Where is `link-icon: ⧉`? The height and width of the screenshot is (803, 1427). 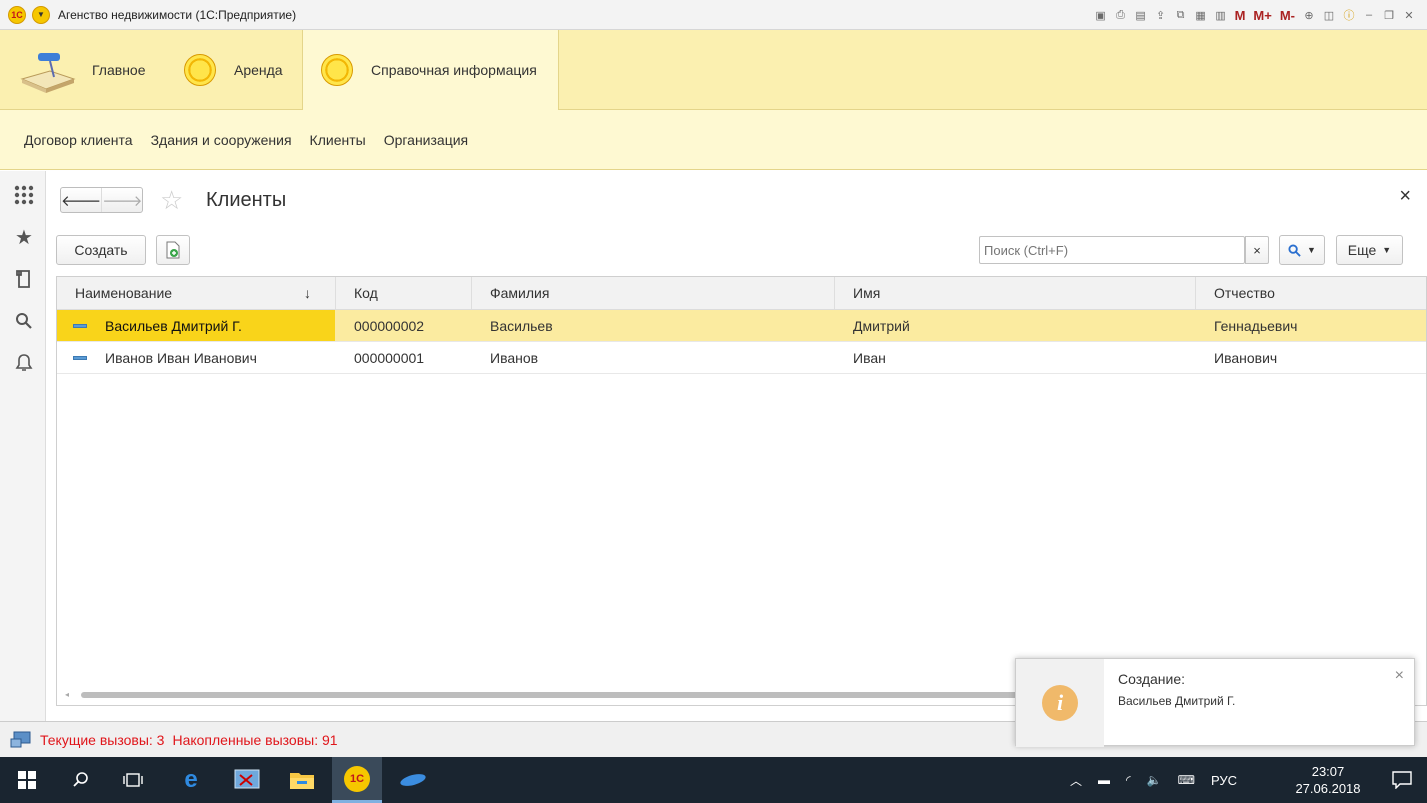 link-icon: ⧉ is located at coordinates (1181, 15).